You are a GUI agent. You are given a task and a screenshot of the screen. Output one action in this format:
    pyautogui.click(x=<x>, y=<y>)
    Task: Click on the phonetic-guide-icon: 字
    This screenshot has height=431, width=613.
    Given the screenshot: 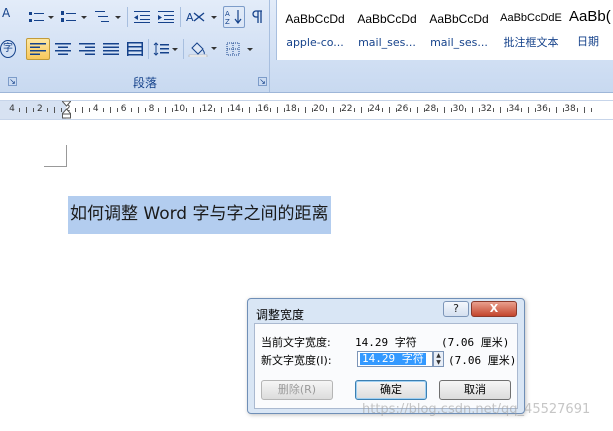 What is the action you would take?
    pyautogui.click(x=8, y=49)
    